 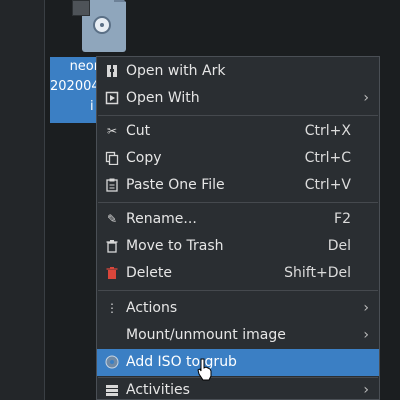 What do you see at coordinates (112, 273) in the screenshot?
I see `delete-icon` at bounding box center [112, 273].